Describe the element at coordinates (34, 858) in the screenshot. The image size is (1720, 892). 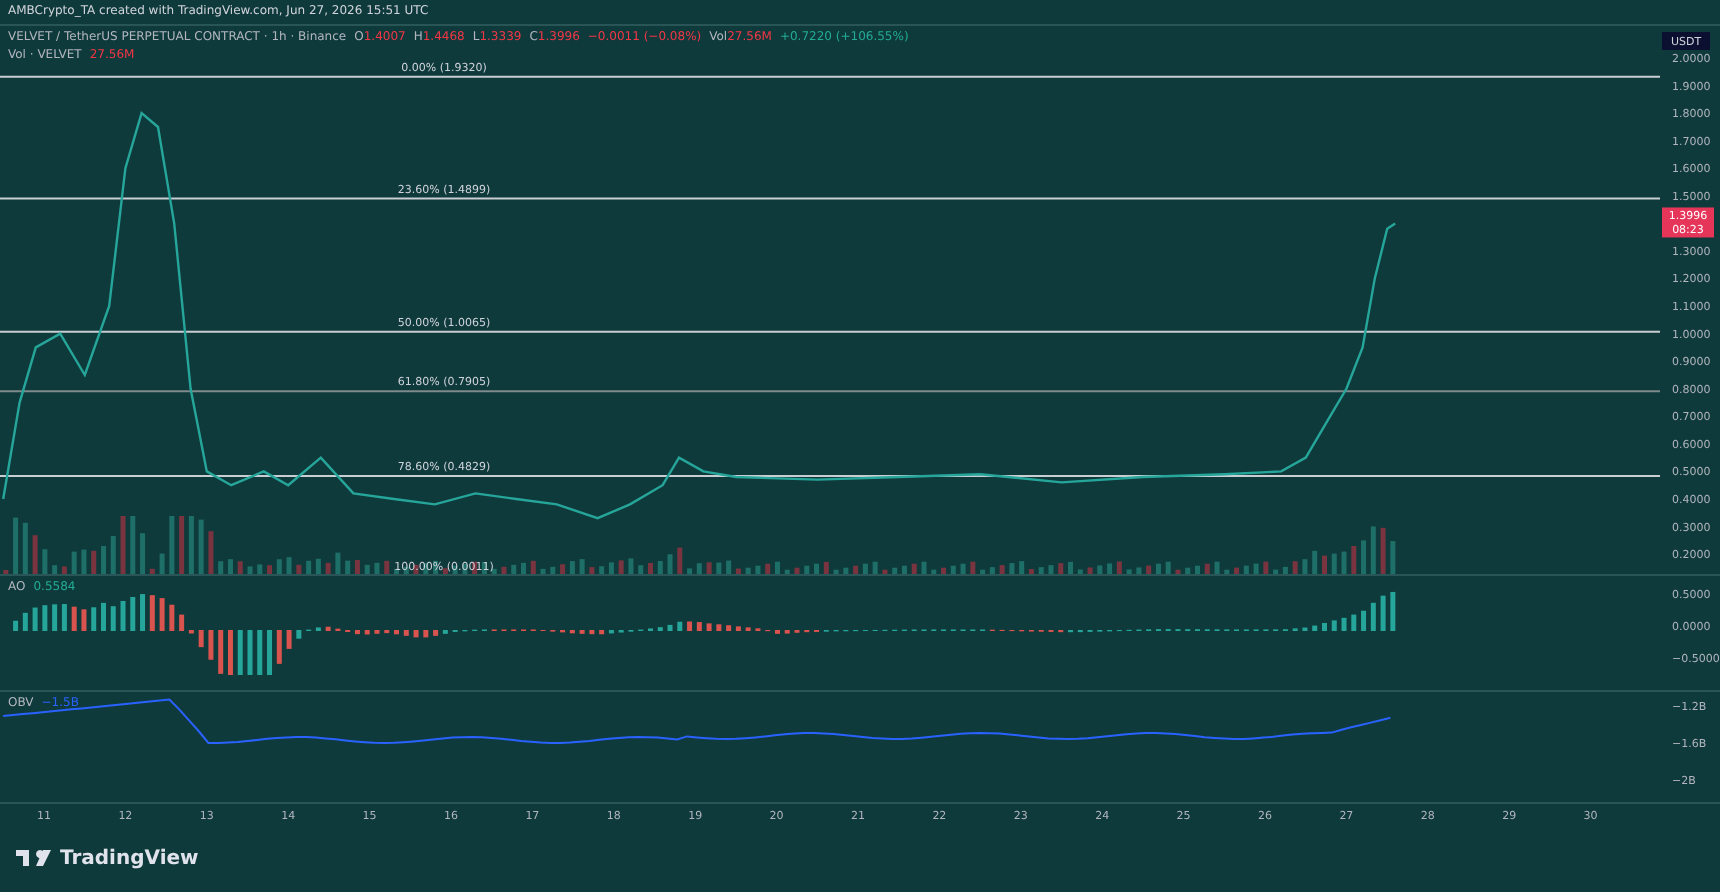
I see `logo-icon` at that location.